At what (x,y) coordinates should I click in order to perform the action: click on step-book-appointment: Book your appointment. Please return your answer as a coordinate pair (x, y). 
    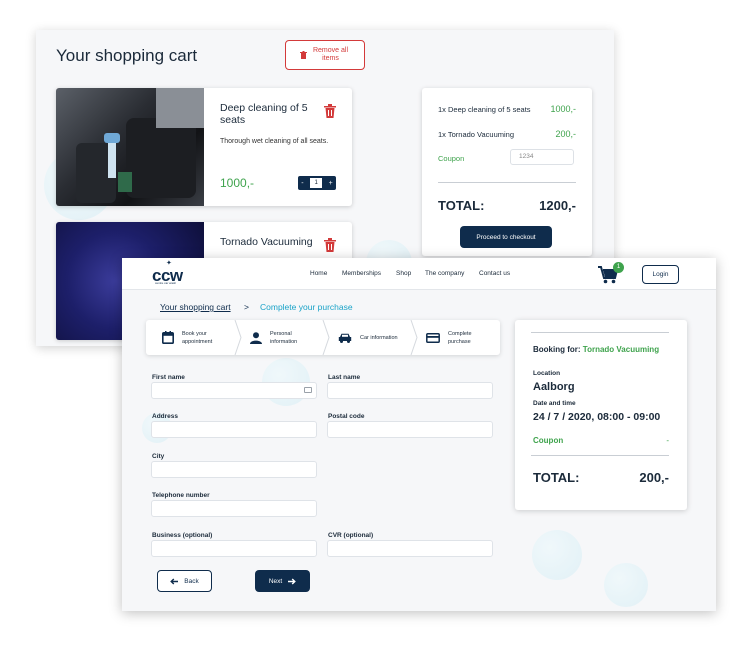
    Looking at the image, I should click on (194, 337).